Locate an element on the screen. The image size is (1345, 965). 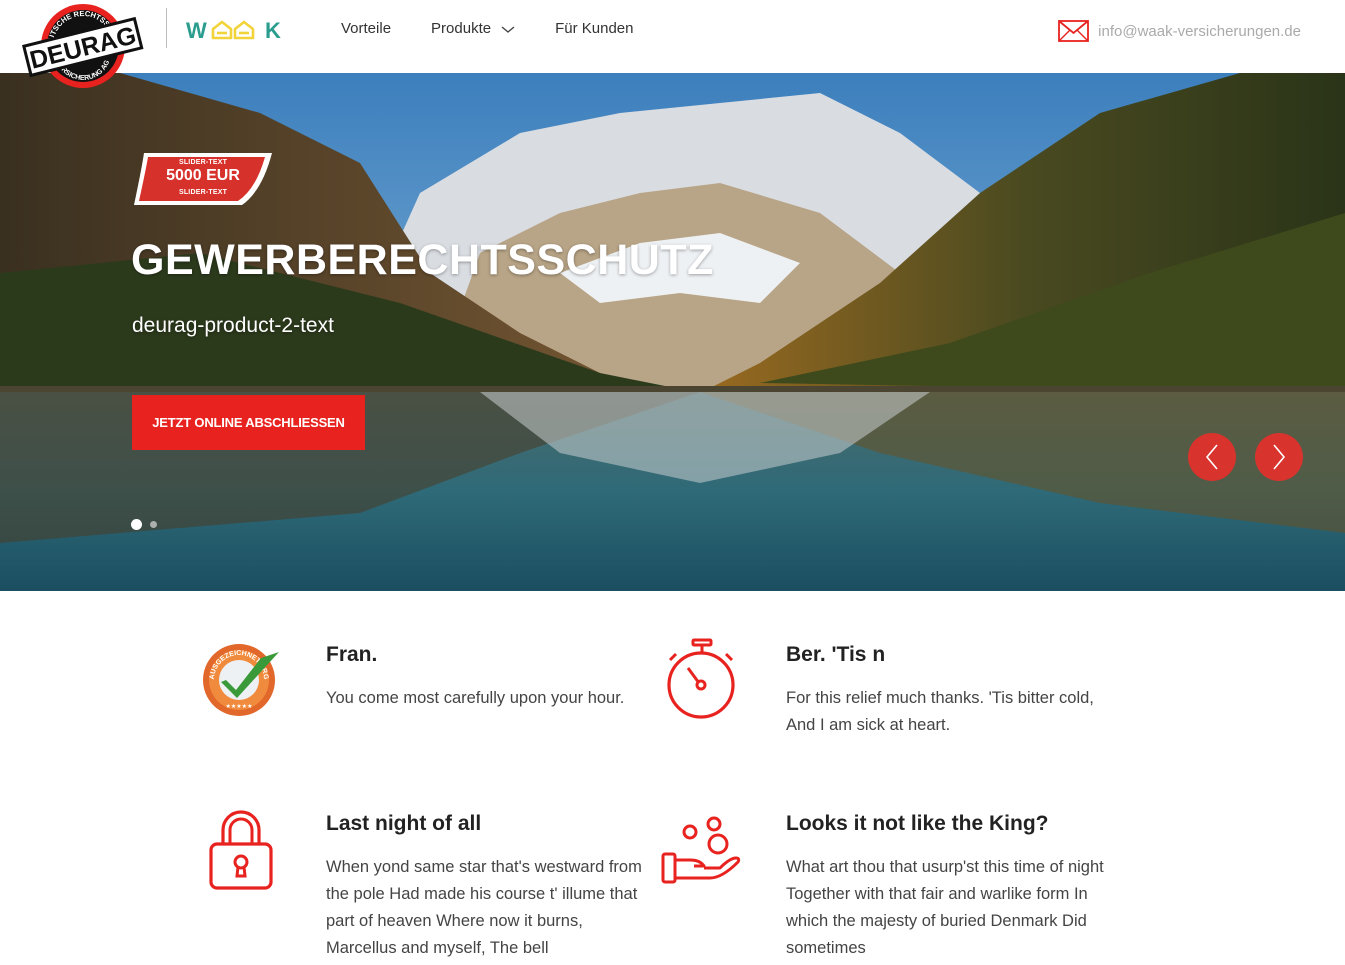
slider-pagination is located at coordinates (148, 524).